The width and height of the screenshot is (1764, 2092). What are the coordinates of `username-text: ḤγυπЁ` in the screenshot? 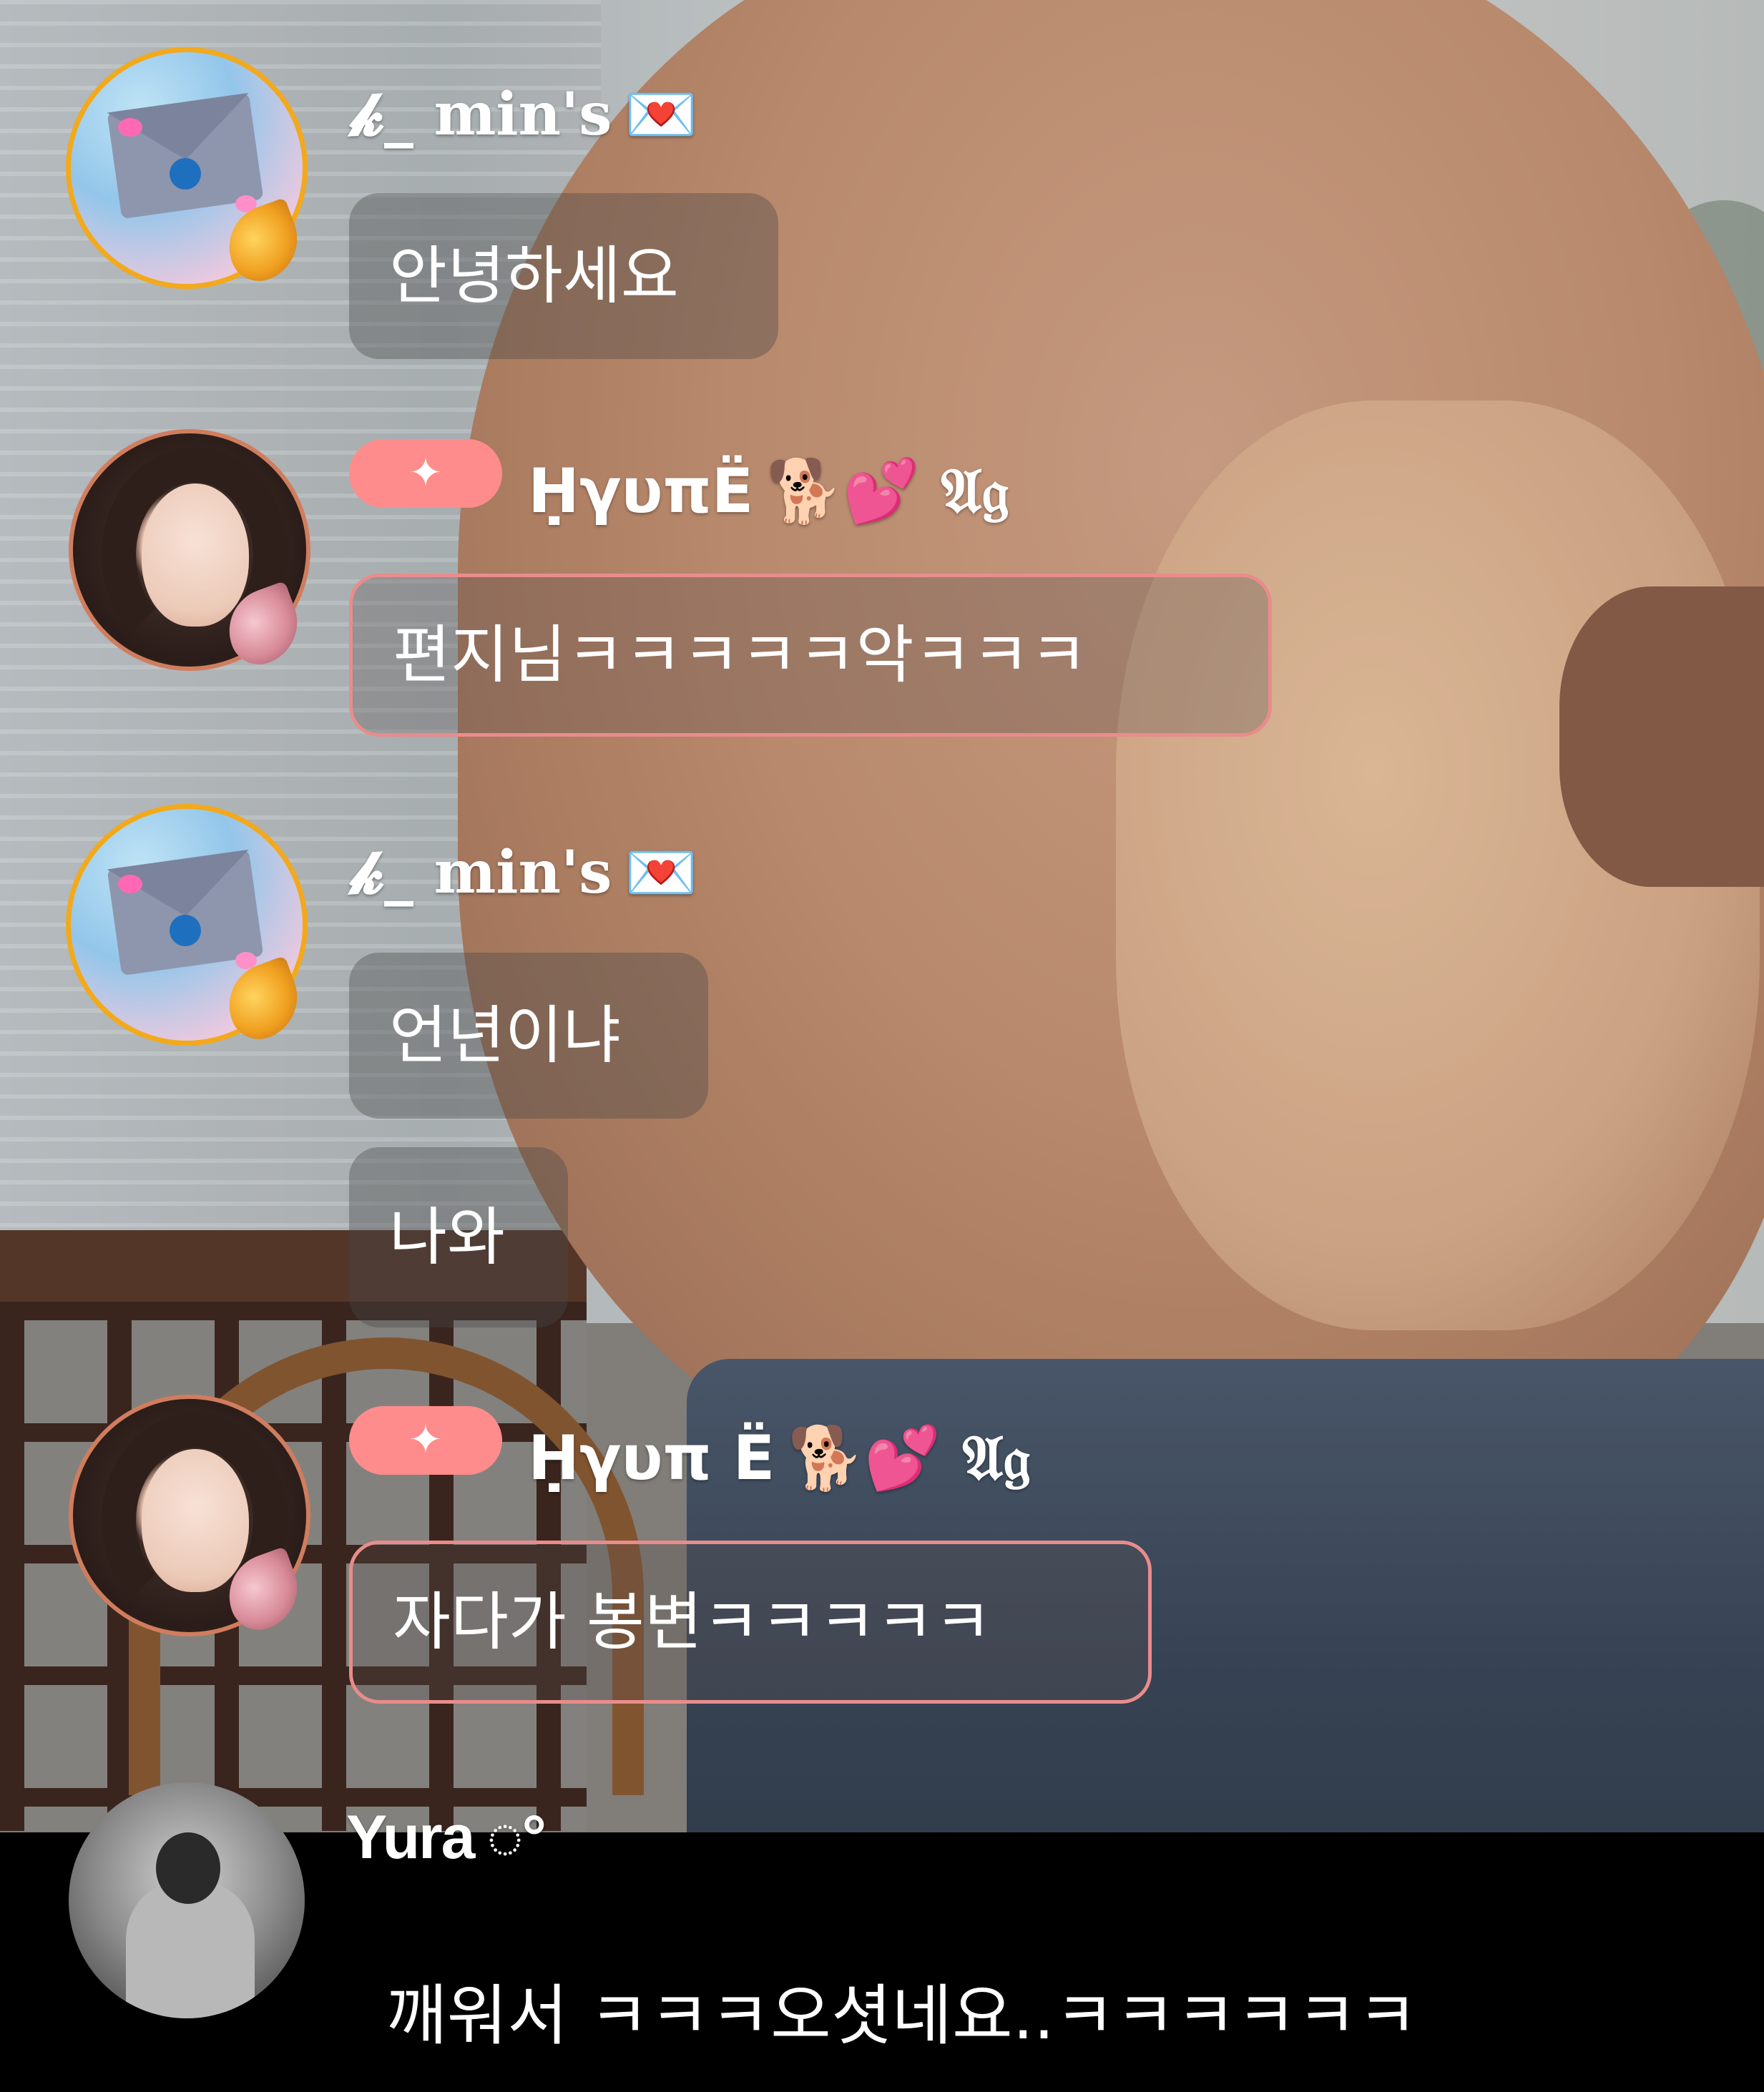 It's located at (641, 491).